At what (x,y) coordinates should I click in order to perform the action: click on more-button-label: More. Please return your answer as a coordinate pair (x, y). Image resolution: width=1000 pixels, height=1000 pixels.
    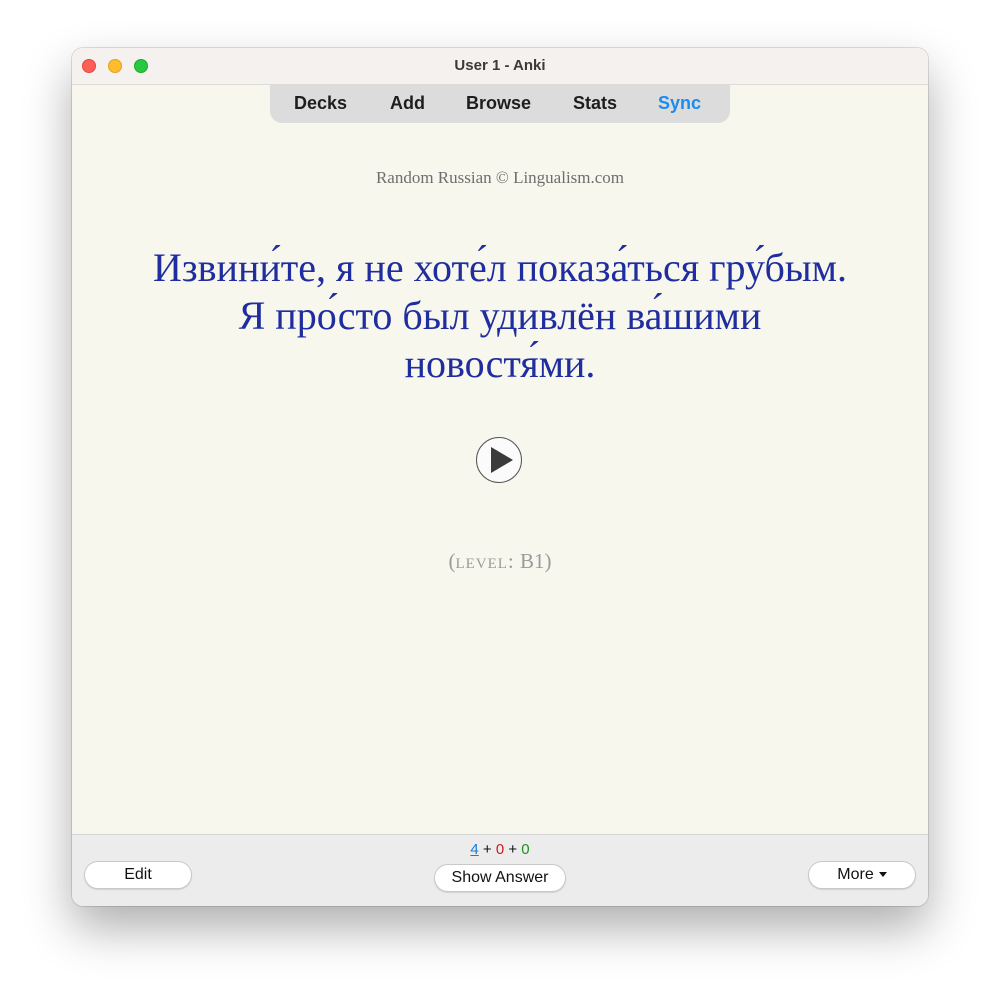
    Looking at the image, I should click on (855, 874).